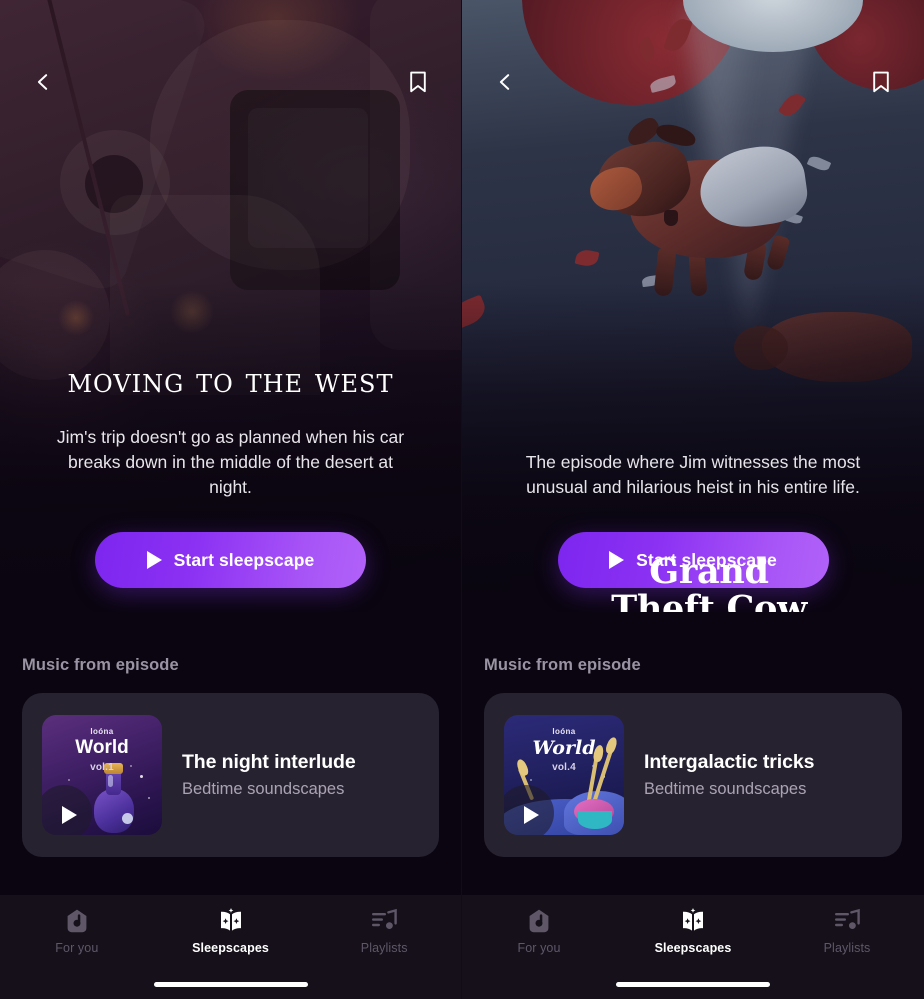  I want to click on album-cover: loóna World vol.1, so click(102, 775).